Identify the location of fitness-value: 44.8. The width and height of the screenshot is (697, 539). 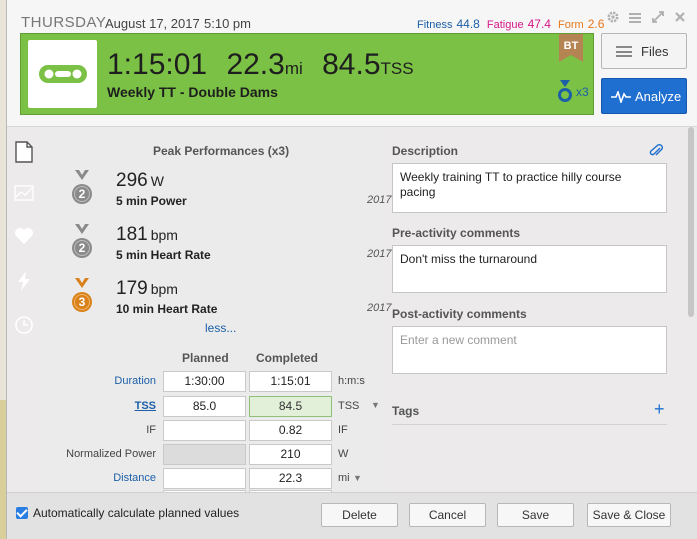
(468, 24).